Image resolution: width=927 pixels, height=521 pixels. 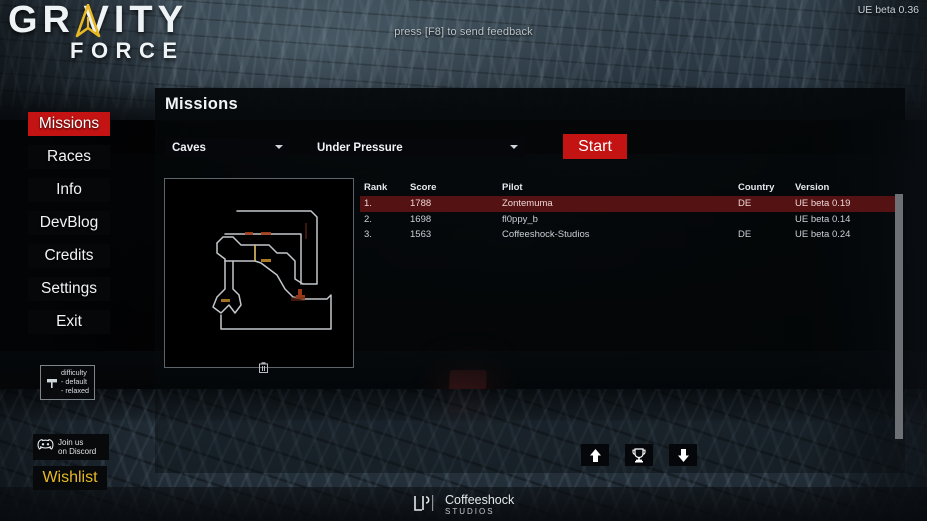 I want to click on table-row: 2. 1698 fl0ppy_b UE beta 0.14, so click(x=627, y=220).